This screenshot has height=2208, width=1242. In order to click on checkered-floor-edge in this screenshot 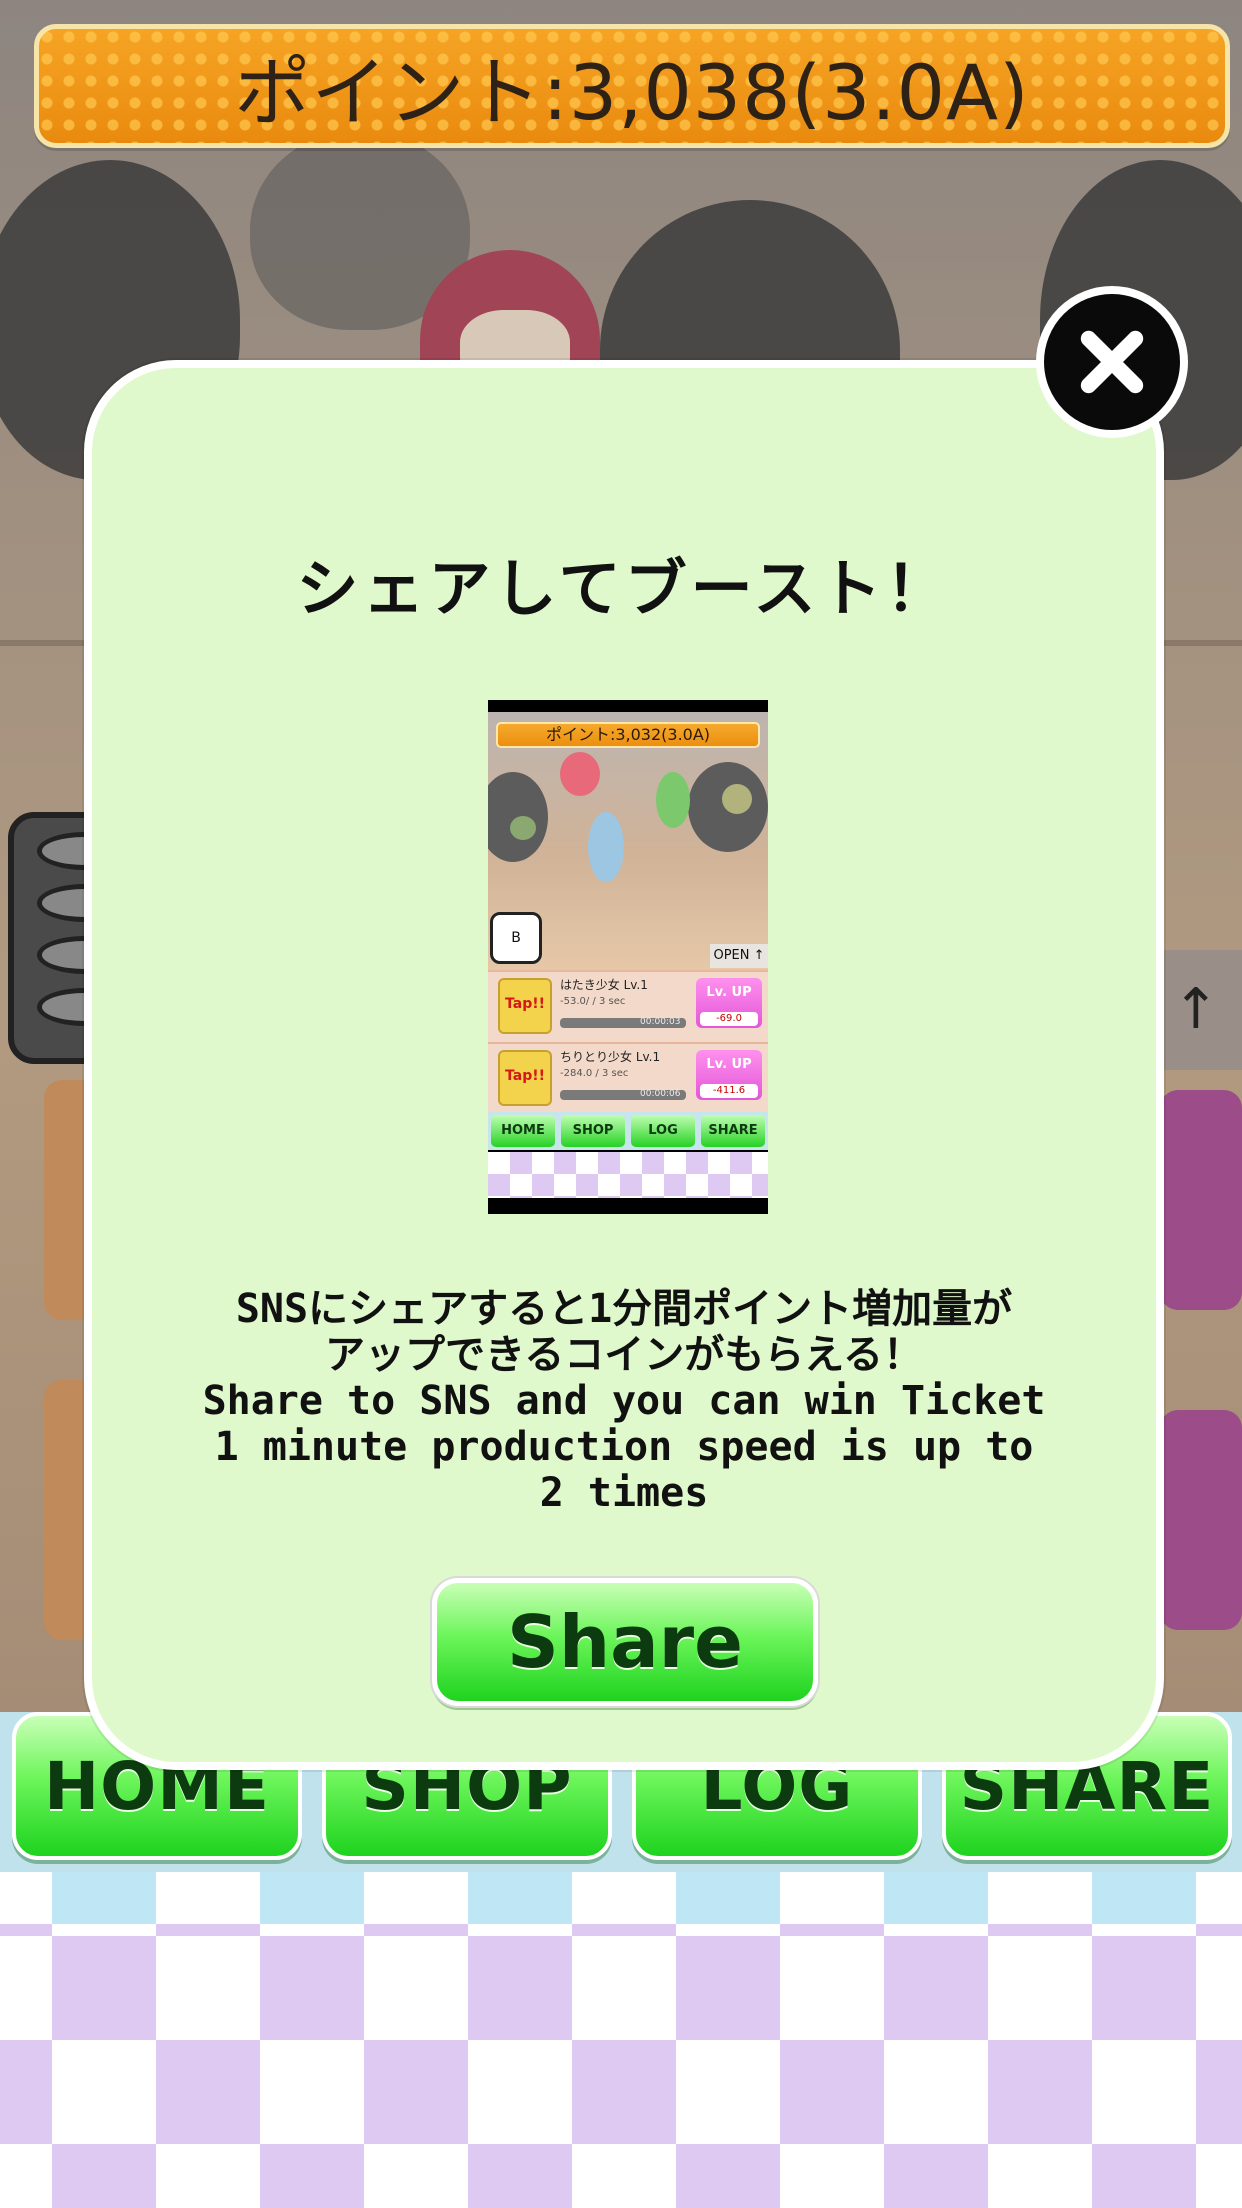, I will do `click(621, 1898)`.